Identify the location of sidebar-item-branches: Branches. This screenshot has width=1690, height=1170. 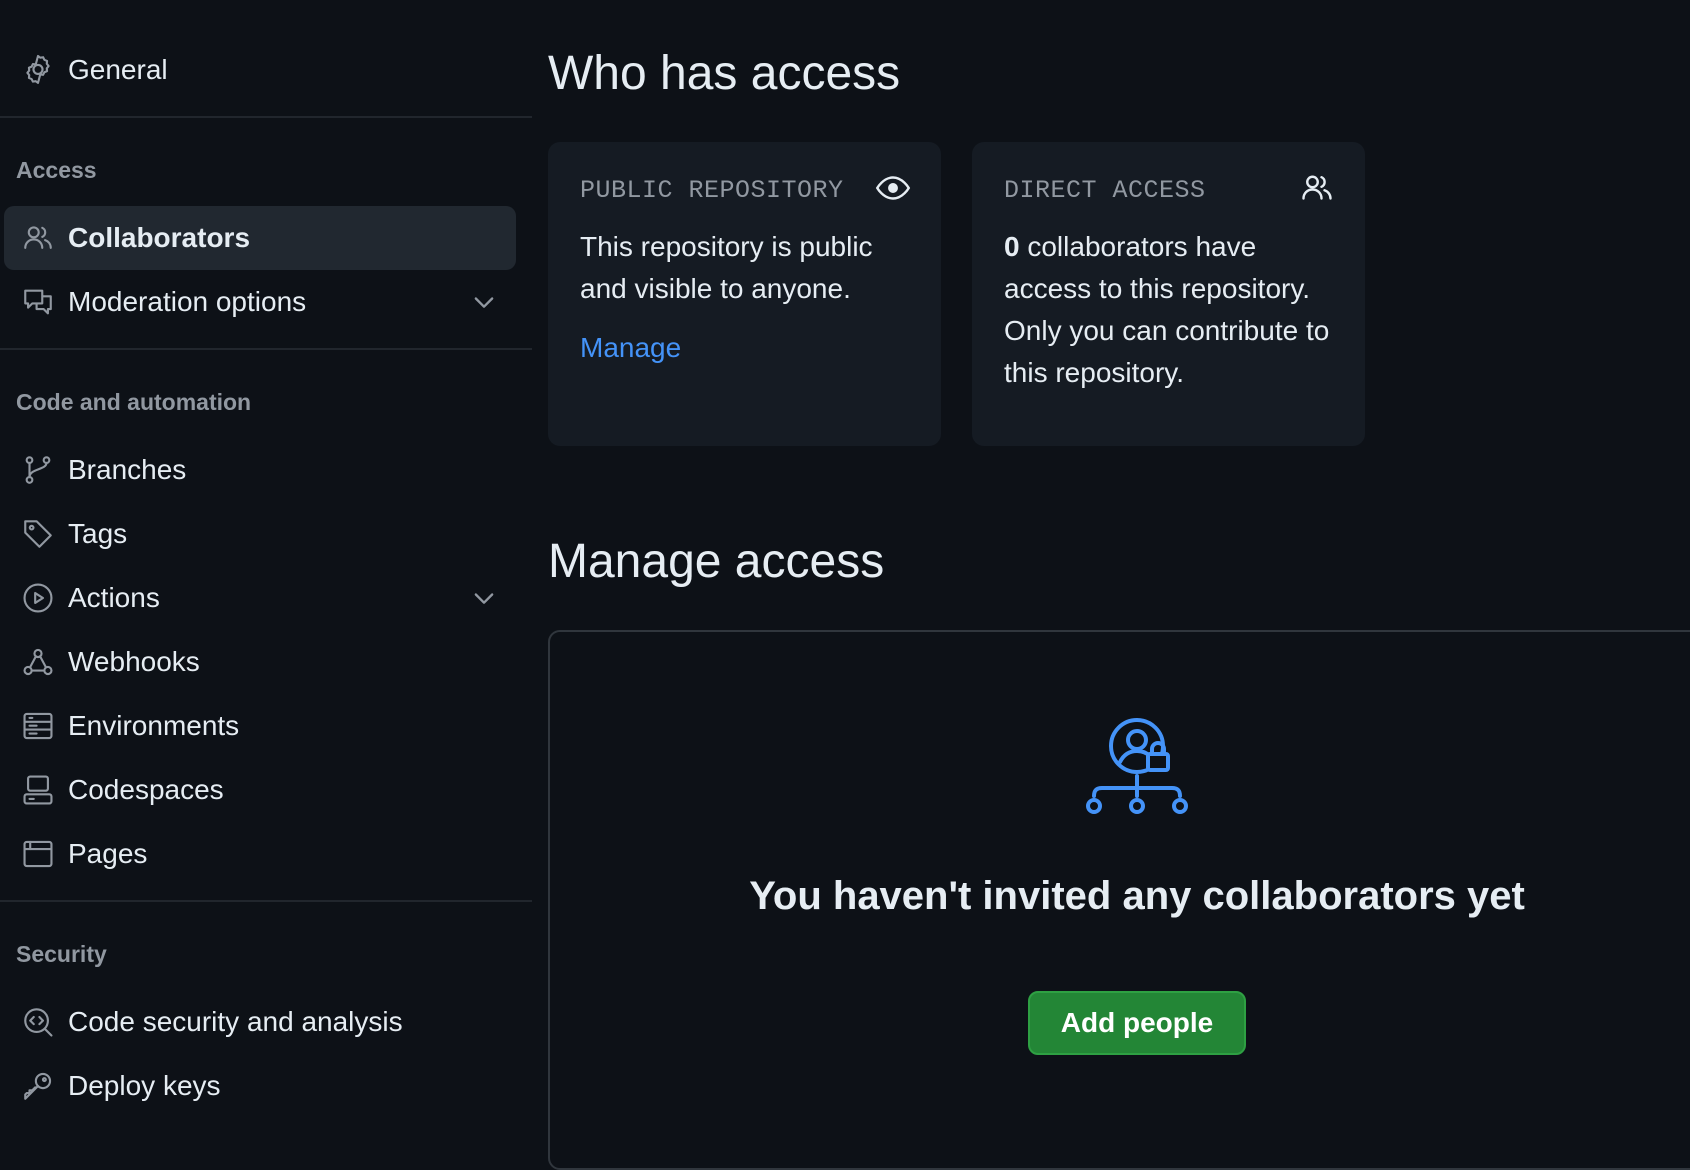
(260, 470).